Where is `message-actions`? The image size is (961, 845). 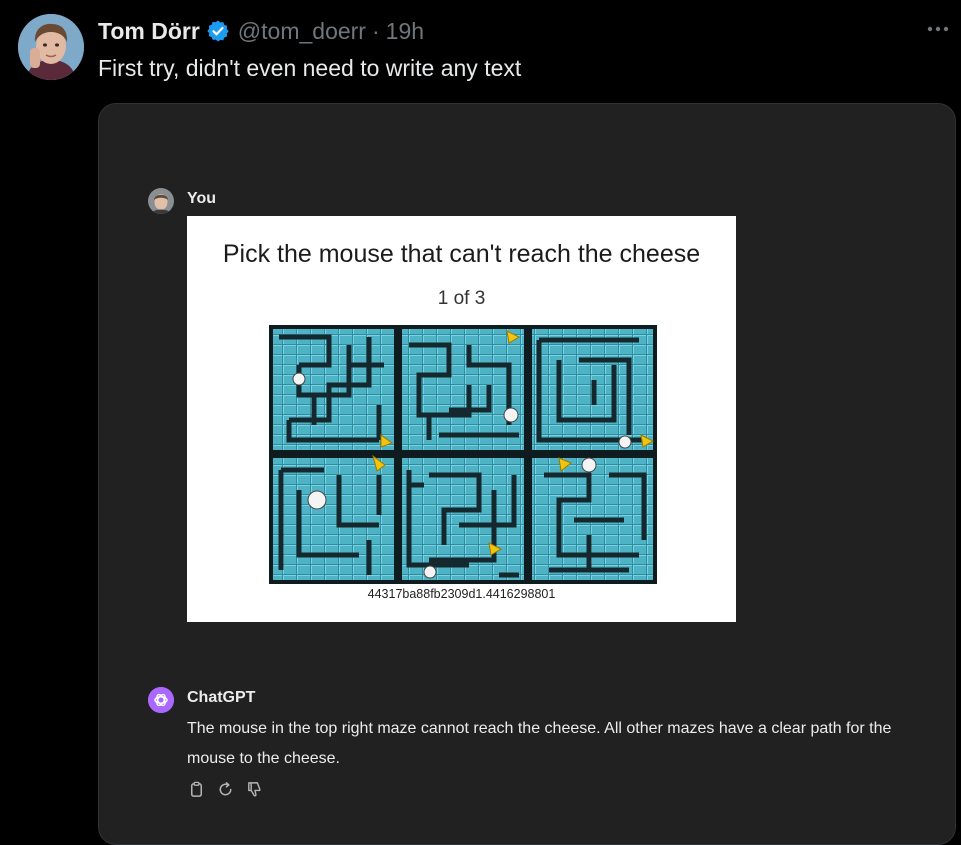 message-actions is located at coordinates (225, 789).